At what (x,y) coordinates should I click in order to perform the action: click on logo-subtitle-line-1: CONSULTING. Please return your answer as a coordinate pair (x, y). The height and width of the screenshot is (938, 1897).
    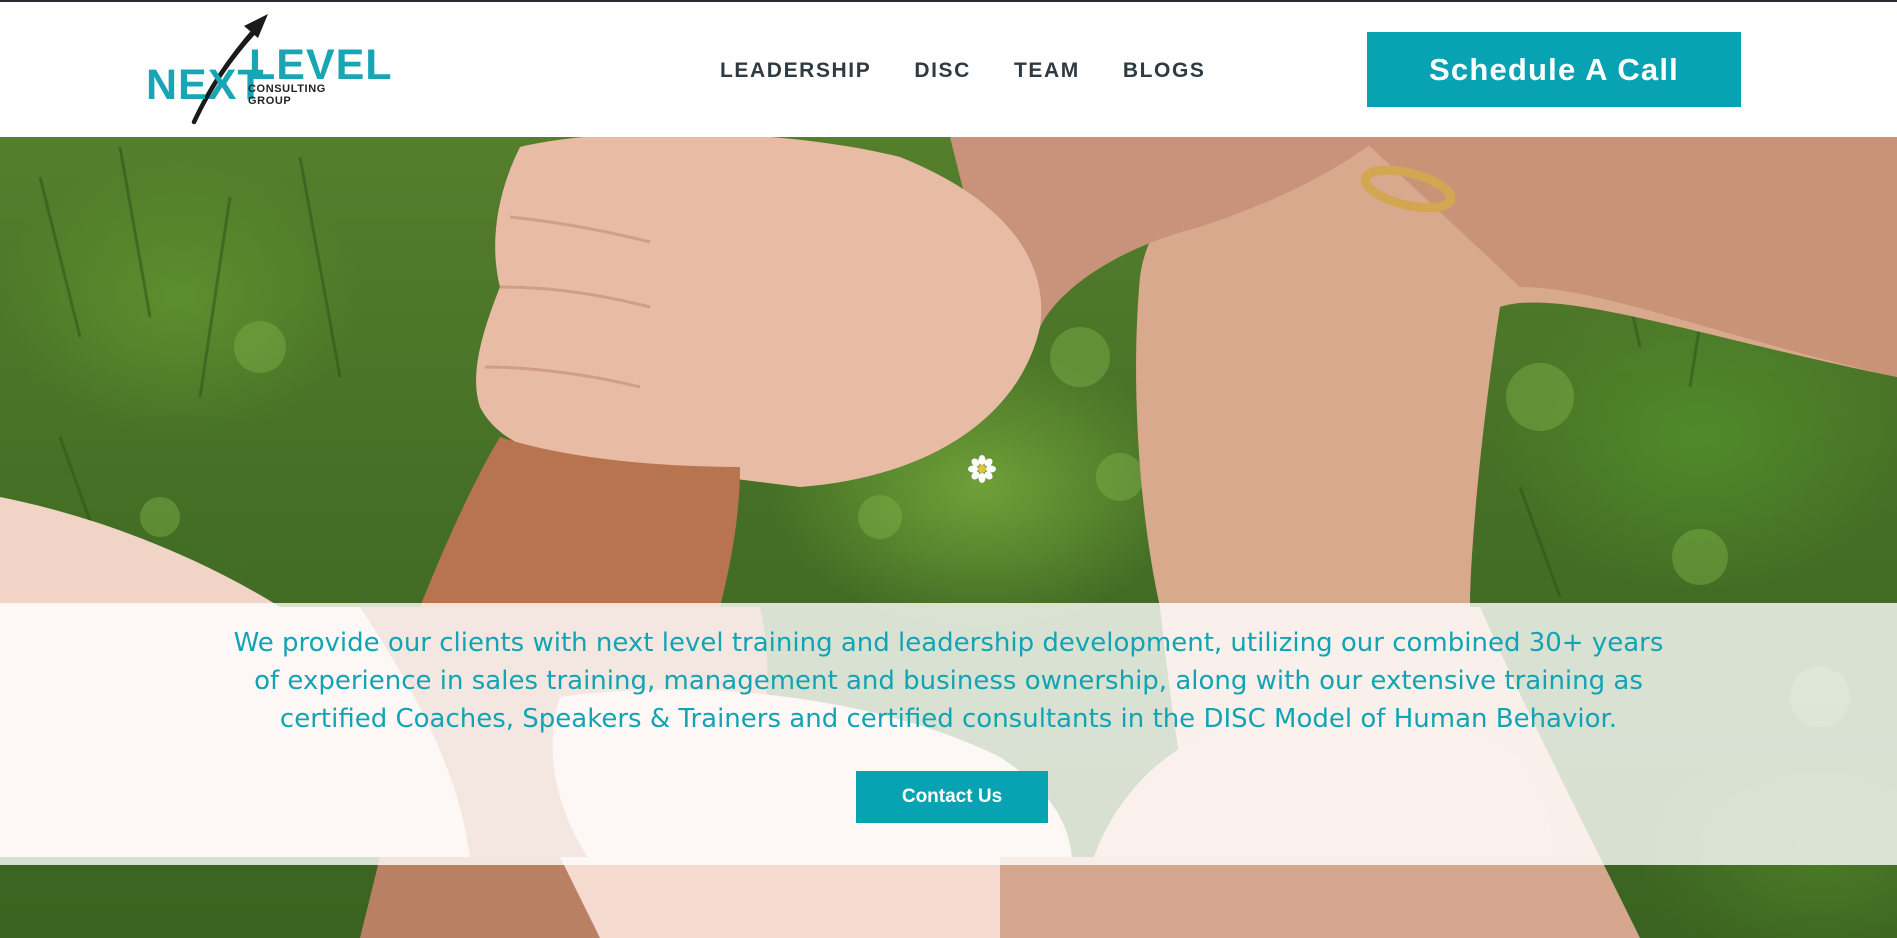
    Looking at the image, I should click on (287, 89).